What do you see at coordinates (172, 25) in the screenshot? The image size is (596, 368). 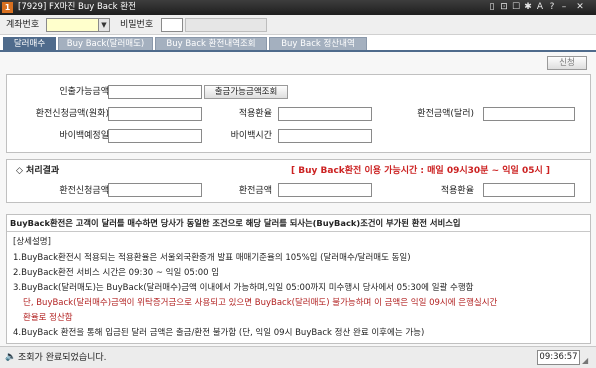 I see `password-field` at bounding box center [172, 25].